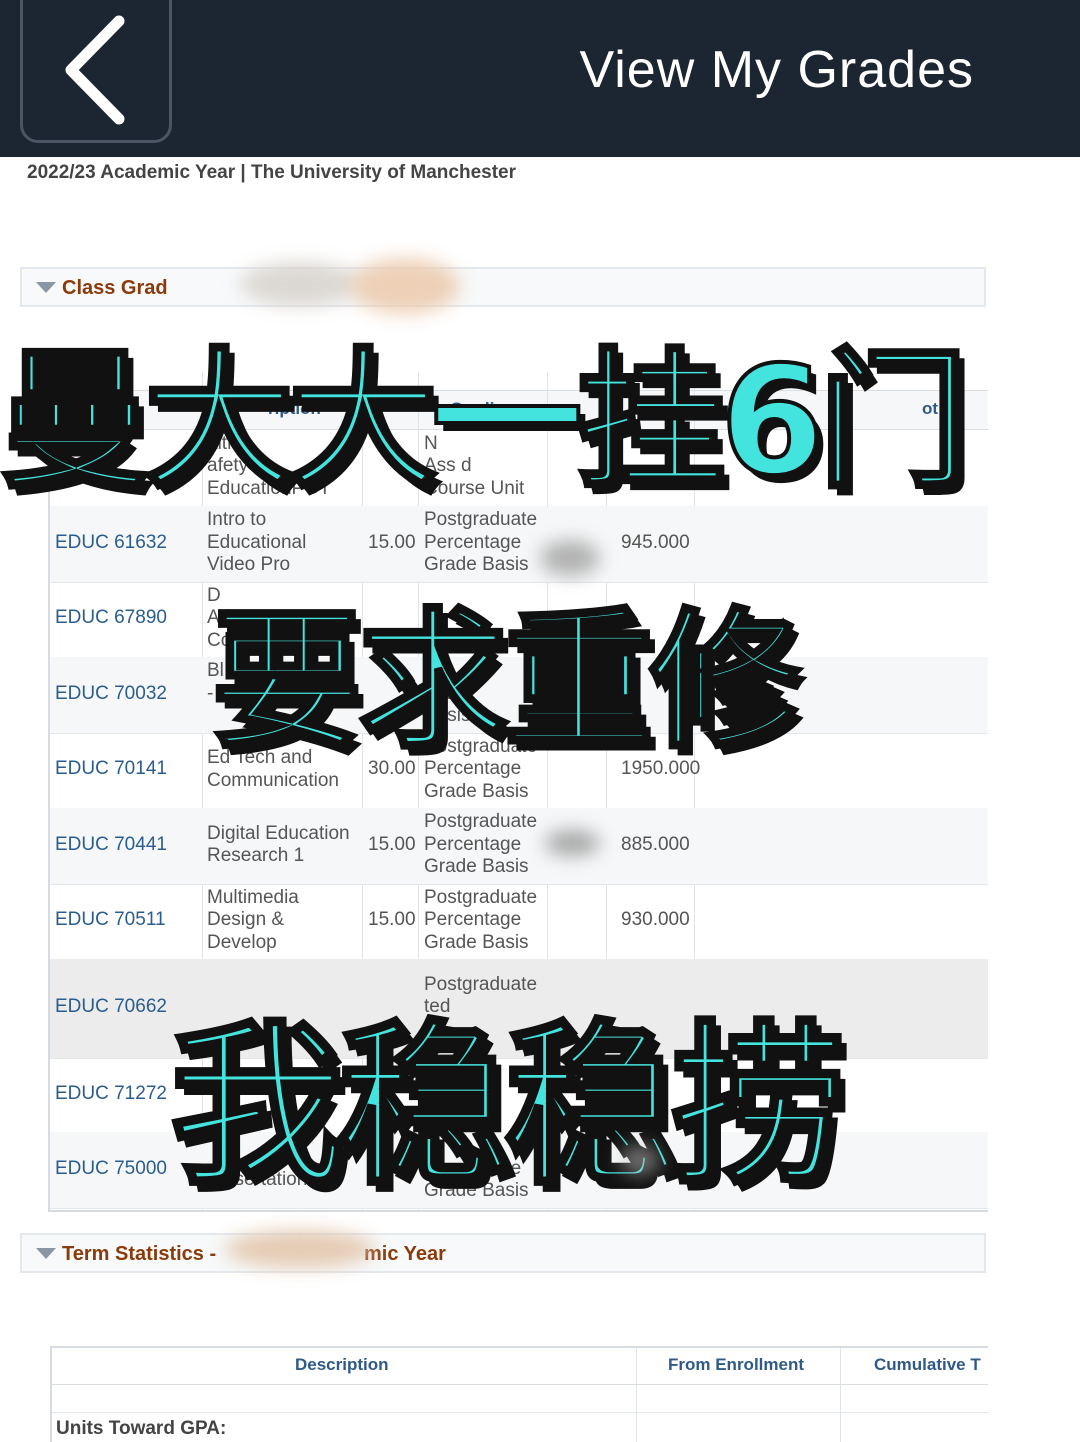 This screenshot has height=1442, width=1080. Describe the element at coordinates (111, 694) in the screenshot. I see `course-code-link: EDUC 70032` at that location.